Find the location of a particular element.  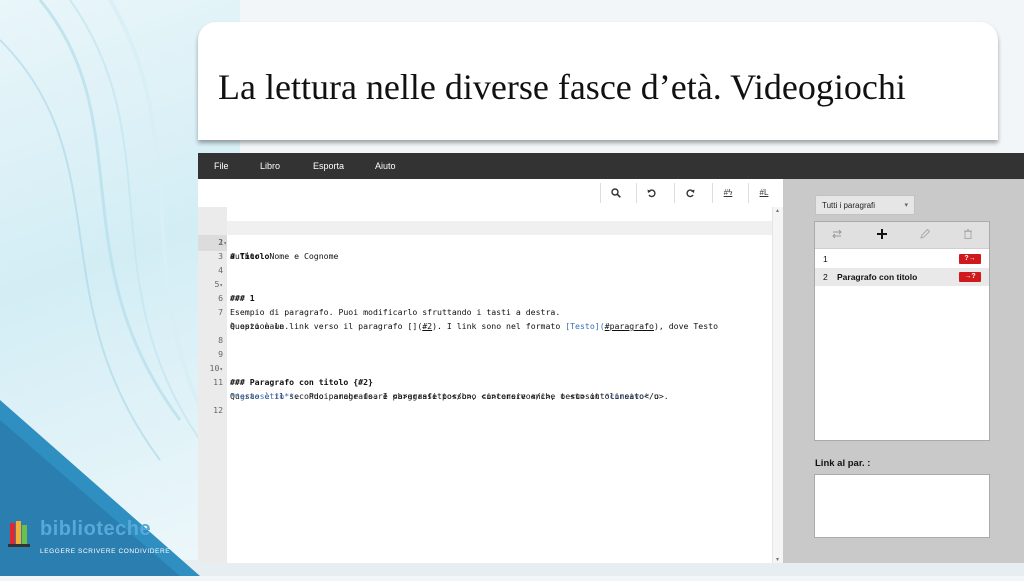

paragraph-number: 2 is located at coordinates (825, 277).